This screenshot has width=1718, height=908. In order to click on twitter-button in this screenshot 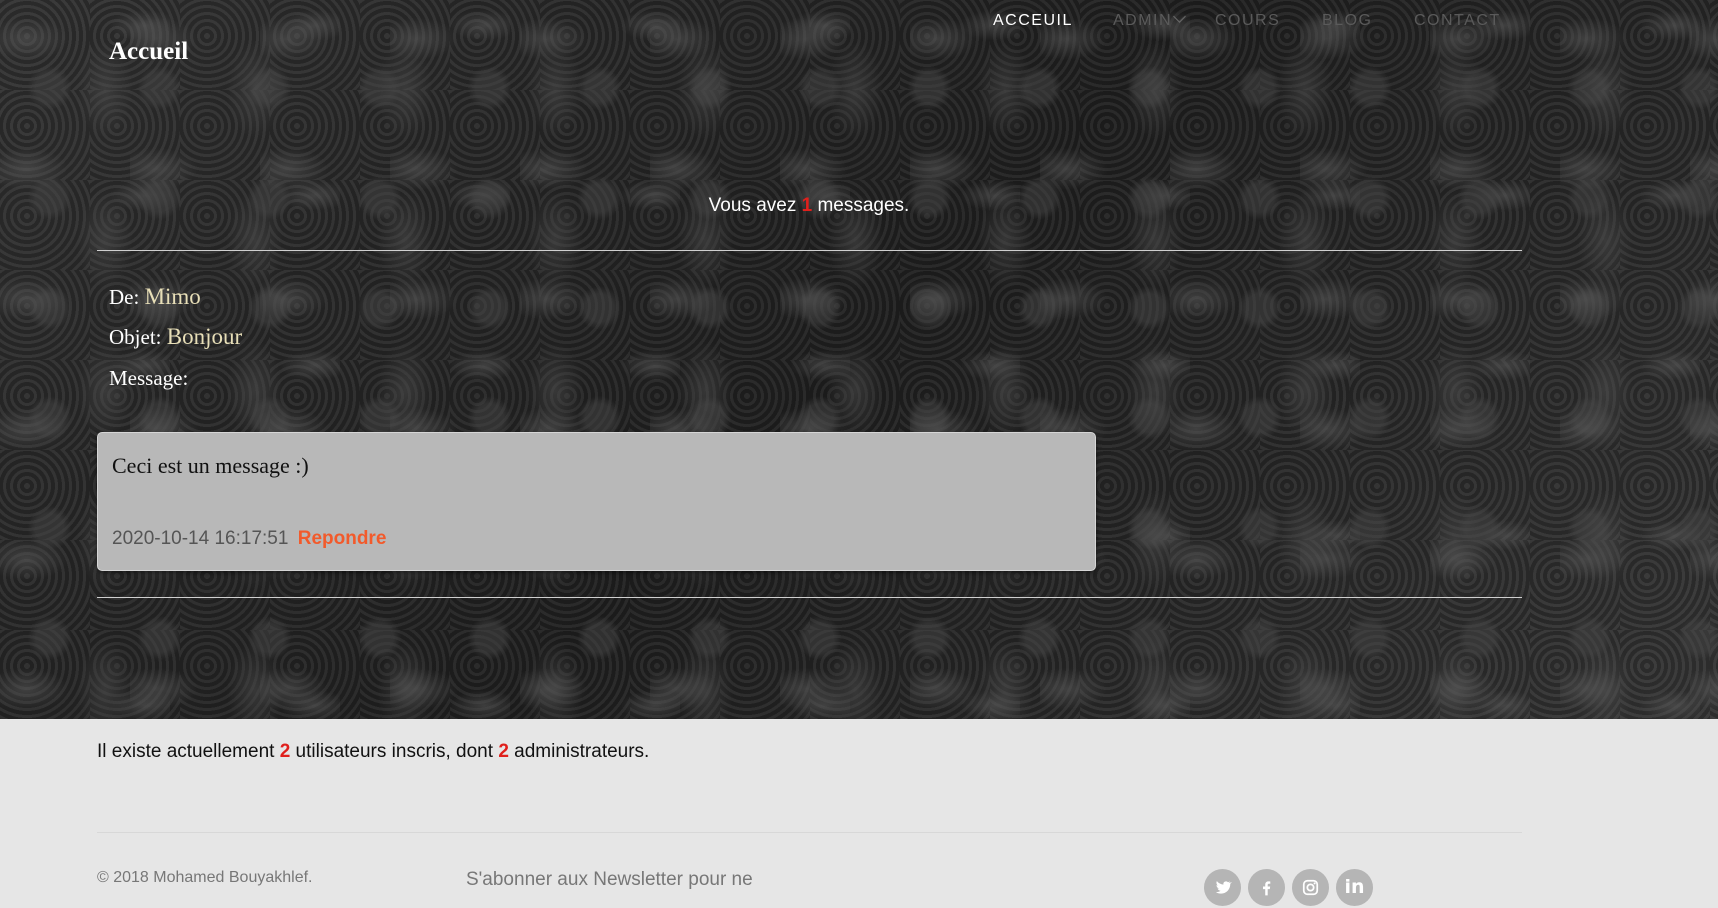, I will do `click(1222, 887)`.